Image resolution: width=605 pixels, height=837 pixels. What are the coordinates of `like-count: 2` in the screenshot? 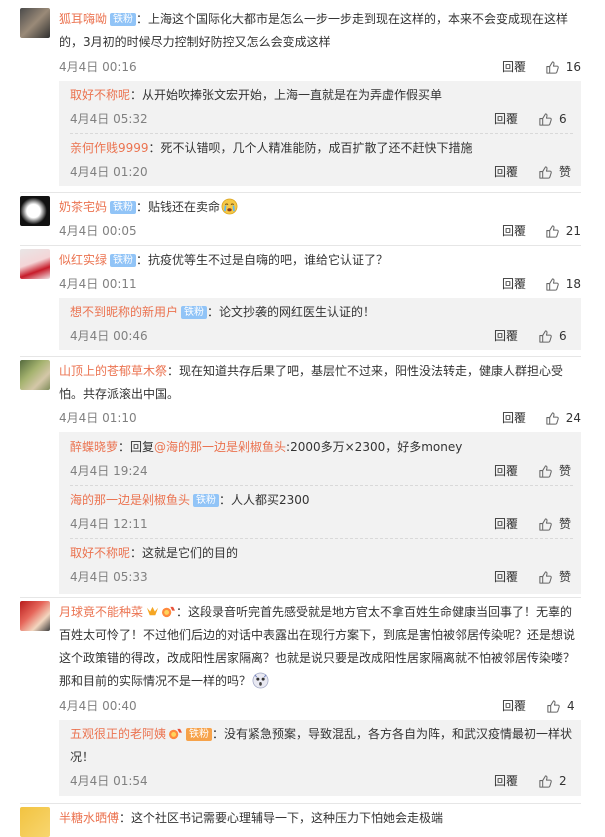 It's located at (563, 781).